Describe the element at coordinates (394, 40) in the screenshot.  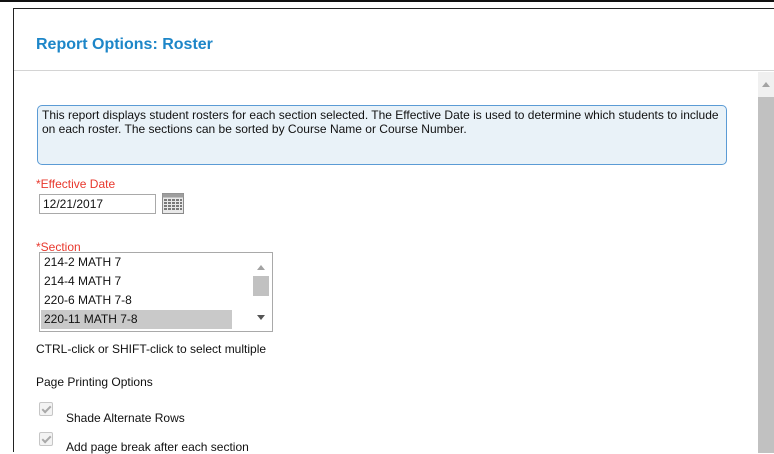
I see `dialog-header: Report Options: Roster` at that location.